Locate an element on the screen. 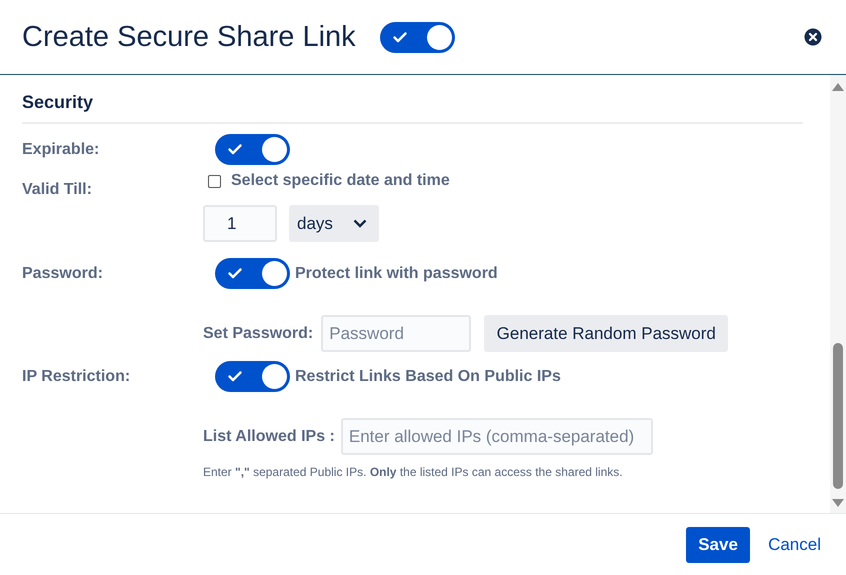 The height and width of the screenshot is (575, 846). generate-password-button: Generate Random Password is located at coordinates (606, 333).